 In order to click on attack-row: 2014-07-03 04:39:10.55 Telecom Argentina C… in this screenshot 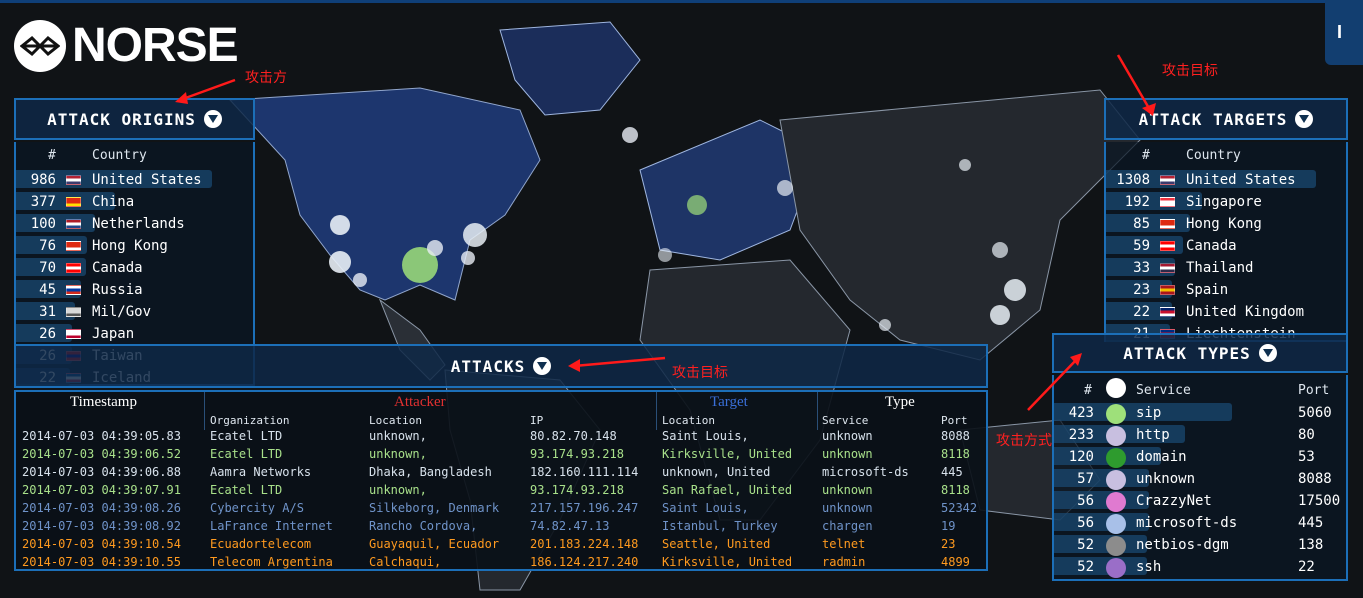, I will do `click(501, 563)`.